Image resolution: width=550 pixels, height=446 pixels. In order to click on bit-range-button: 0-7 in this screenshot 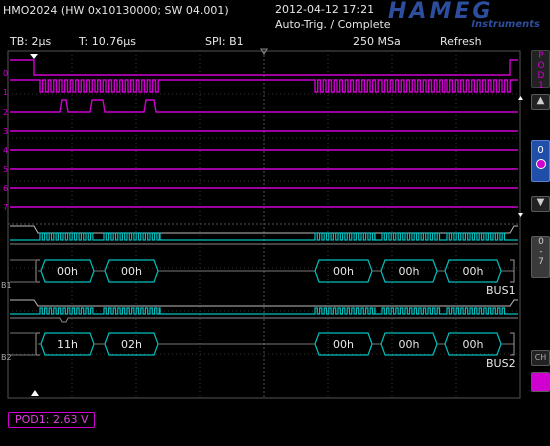, I will do `click(540, 257)`.